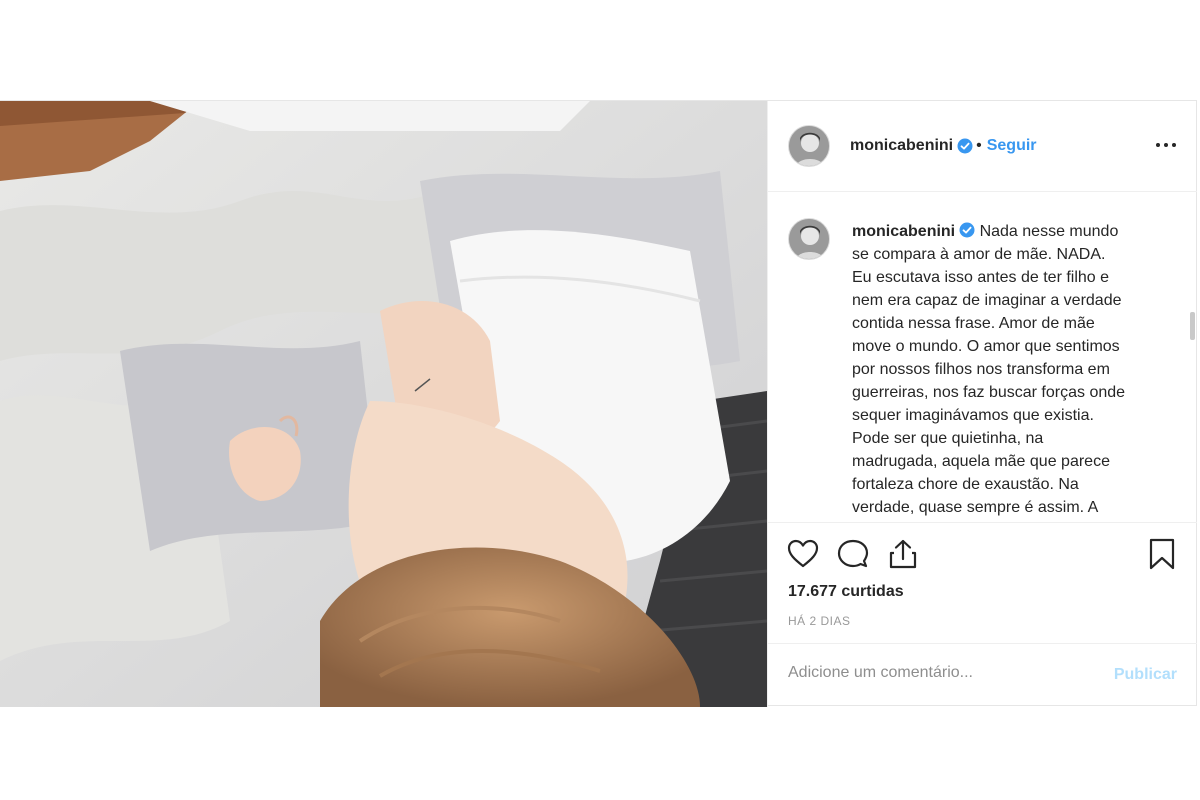 This screenshot has width=1200, height=800. I want to click on publish-button: Publicar, so click(1145, 675).